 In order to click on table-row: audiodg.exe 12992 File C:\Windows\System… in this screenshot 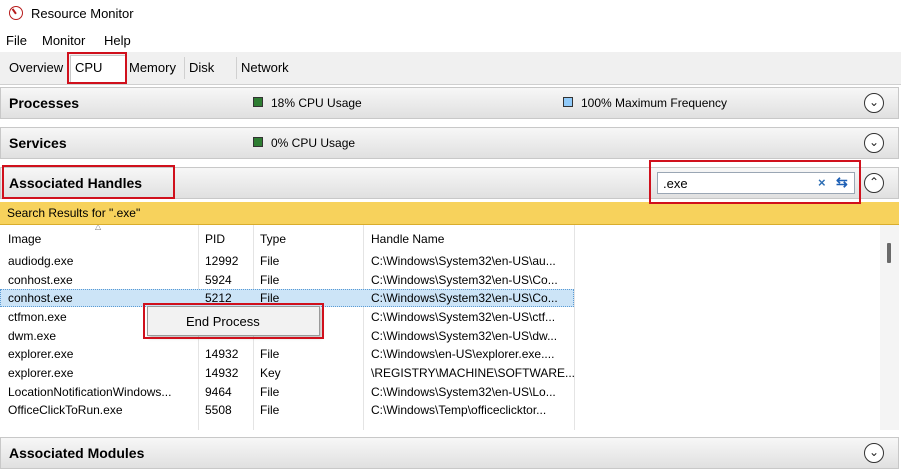, I will do `click(287, 261)`.